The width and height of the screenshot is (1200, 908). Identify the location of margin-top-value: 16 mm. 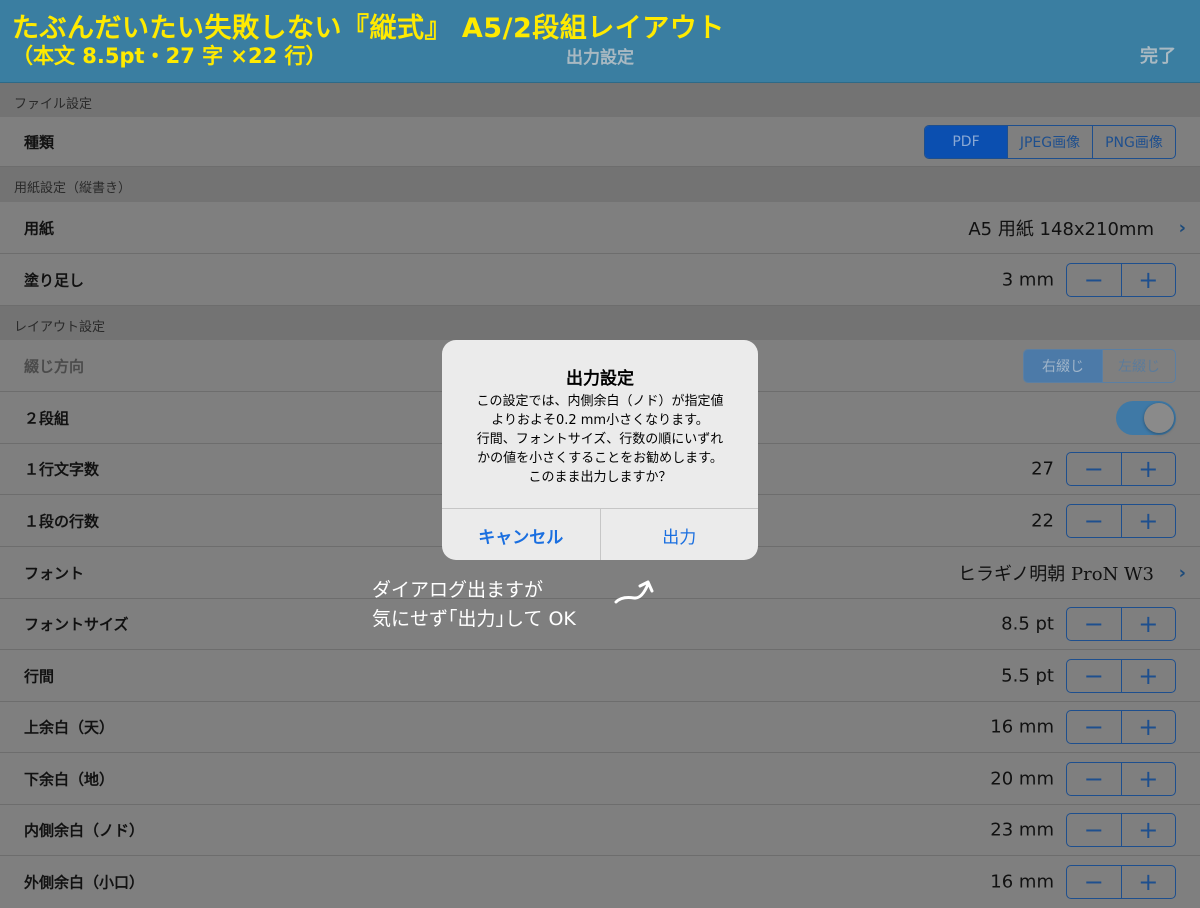
(1022, 727).